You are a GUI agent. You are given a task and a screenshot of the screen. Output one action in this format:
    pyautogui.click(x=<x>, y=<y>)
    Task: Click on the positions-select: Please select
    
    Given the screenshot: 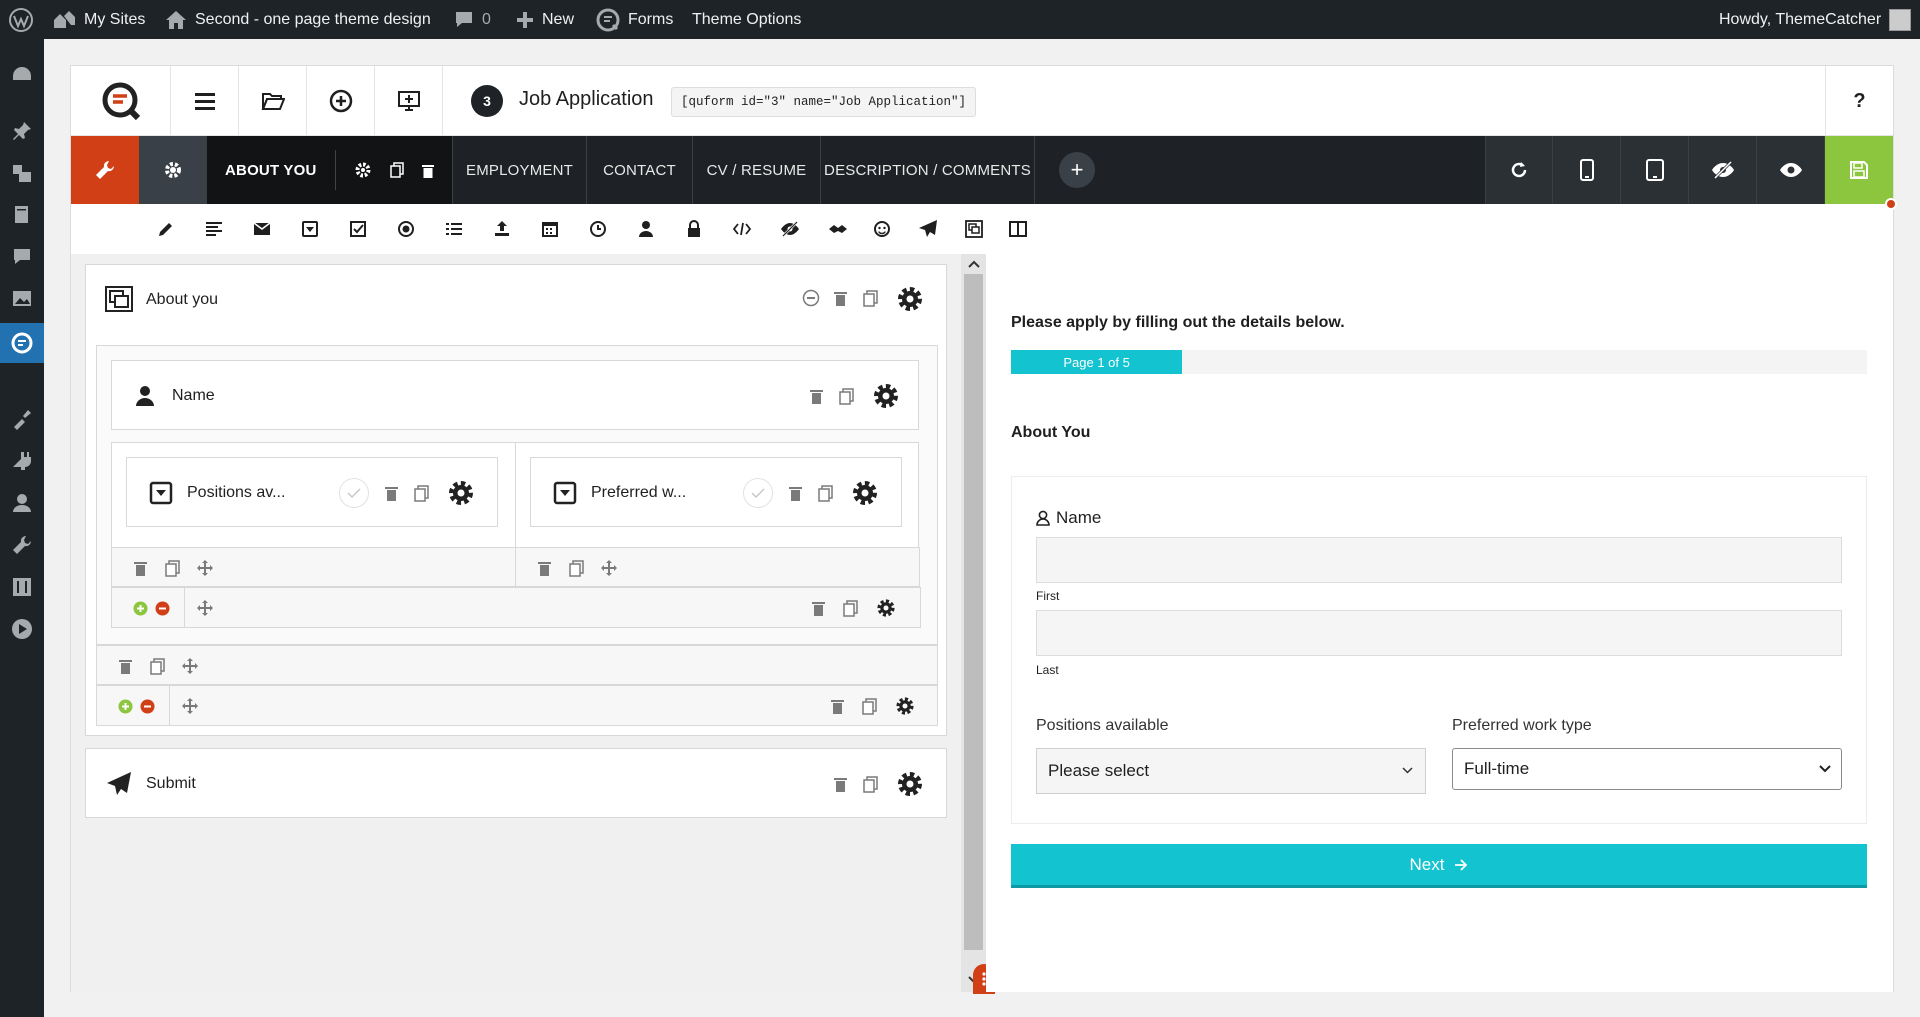 What is the action you would take?
    pyautogui.click(x=1231, y=771)
    